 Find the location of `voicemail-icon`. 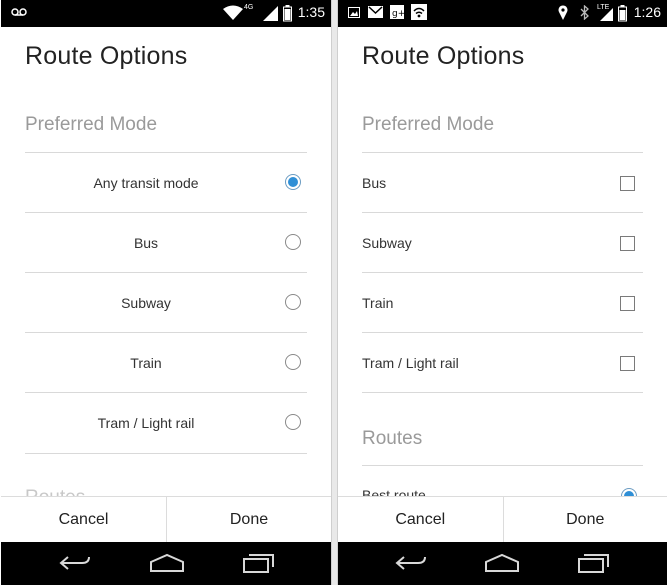

voicemail-icon is located at coordinates (19, 12).